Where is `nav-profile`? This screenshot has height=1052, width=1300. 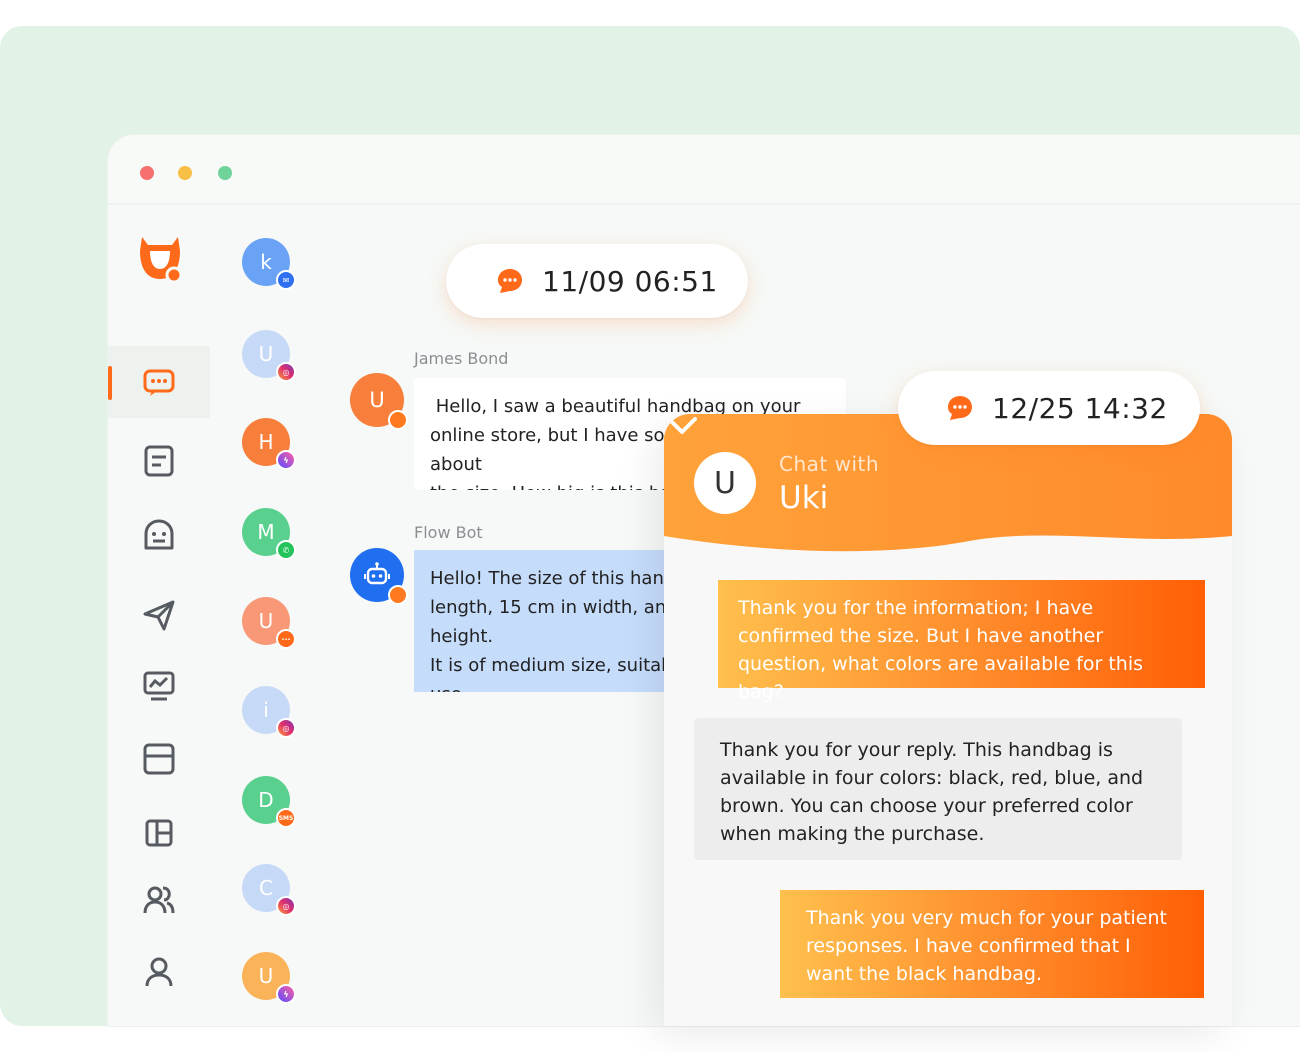
nav-profile is located at coordinates (159, 972).